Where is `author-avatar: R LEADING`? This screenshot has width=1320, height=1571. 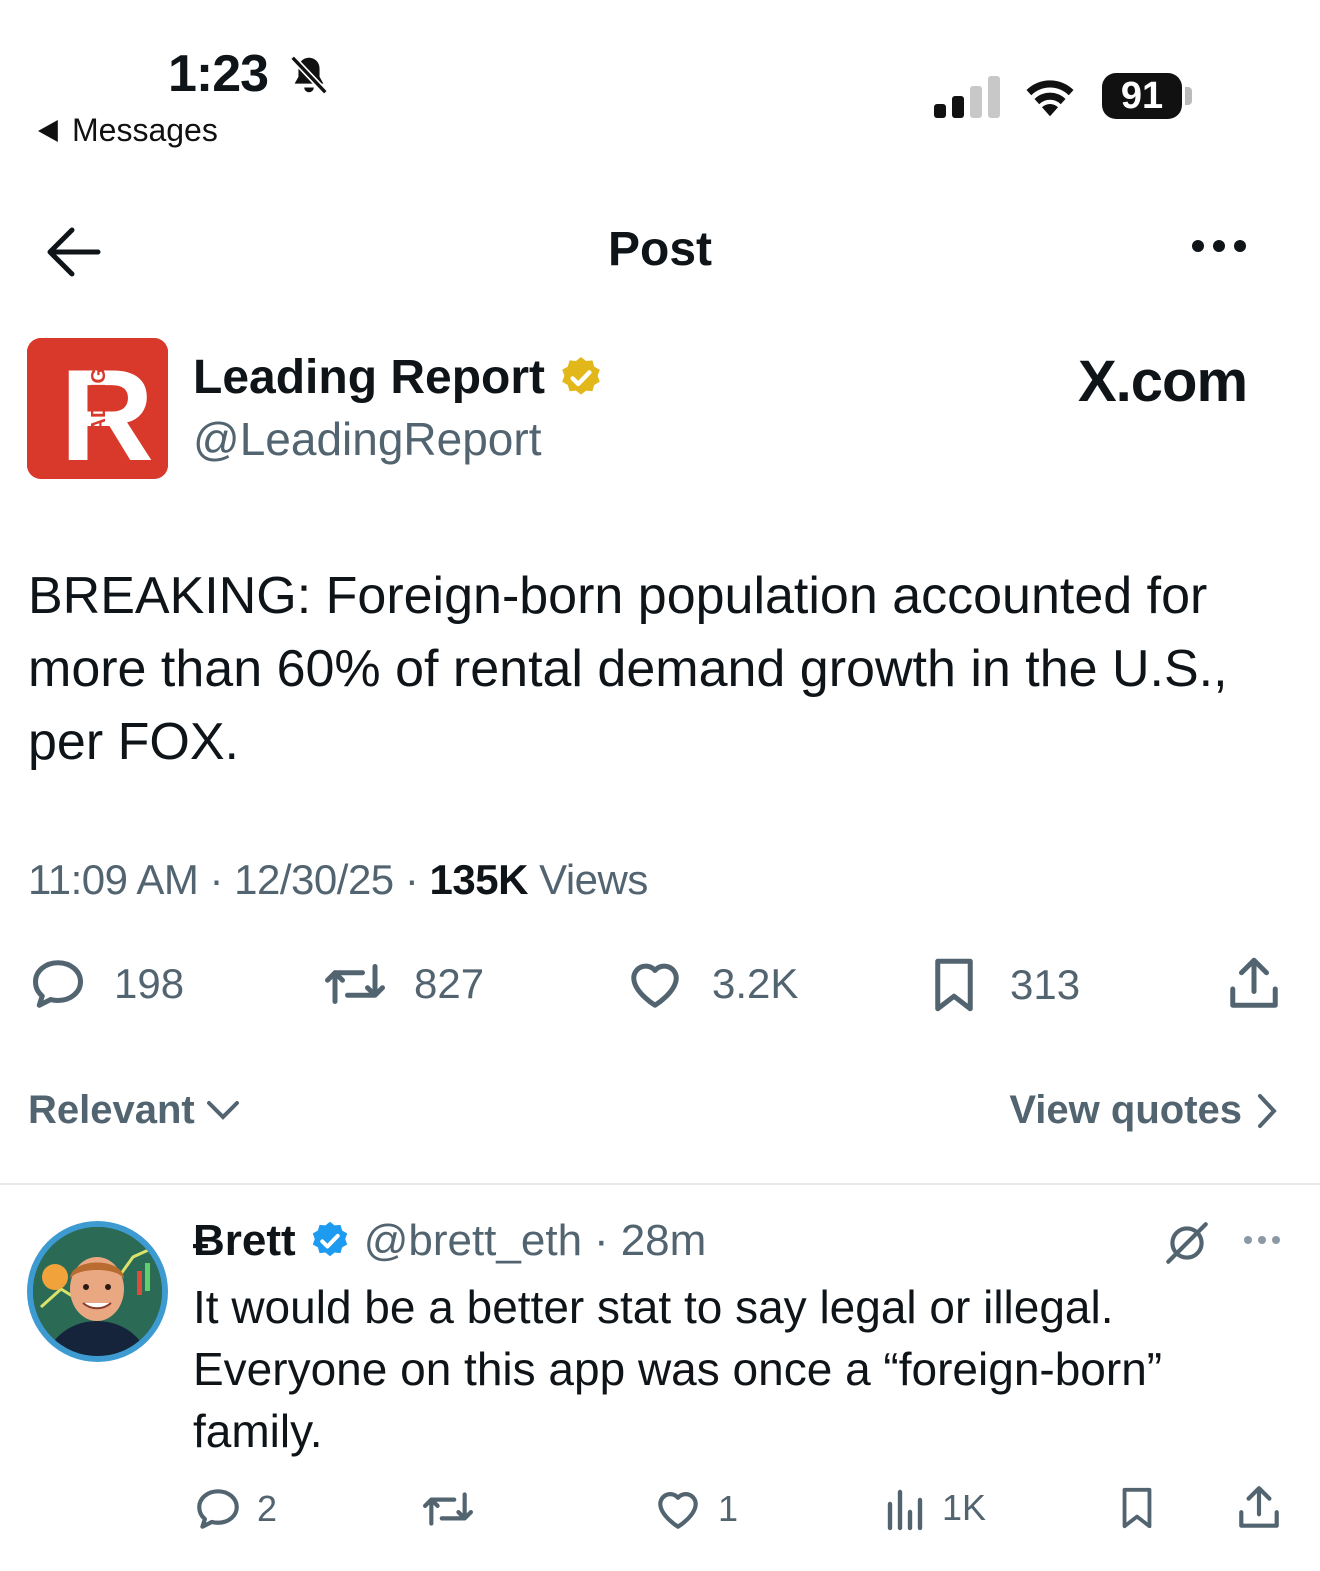
author-avatar: R LEADING is located at coordinates (97, 408).